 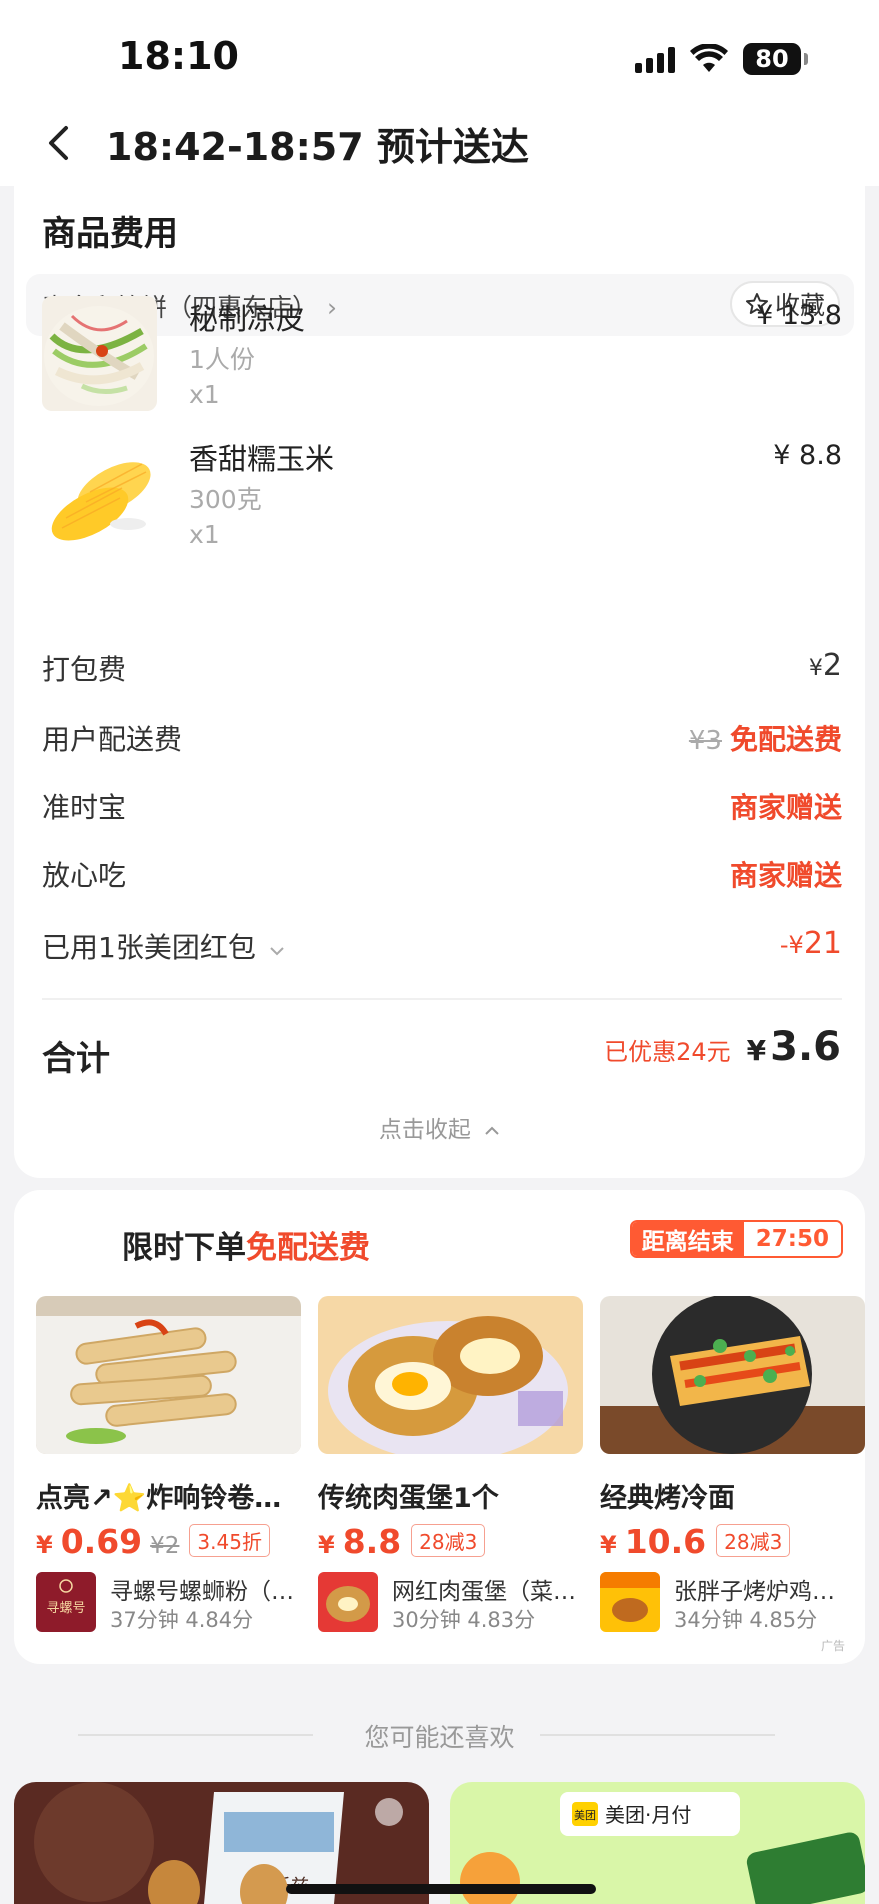 I want to click on item-name: 秘制凉皮, so click(x=247, y=319).